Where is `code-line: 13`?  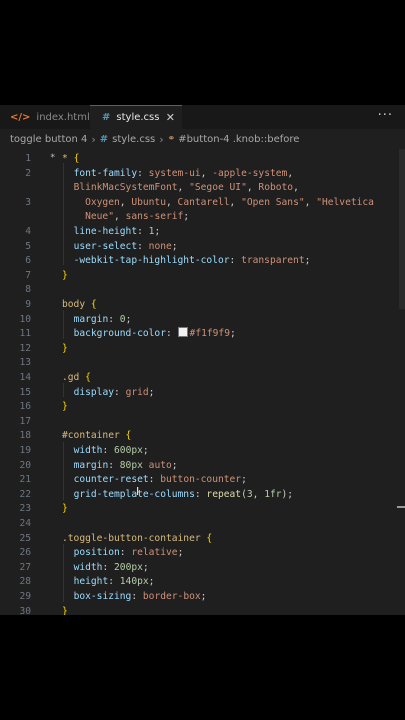
code-line: 13 is located at coordinates (197, 363).